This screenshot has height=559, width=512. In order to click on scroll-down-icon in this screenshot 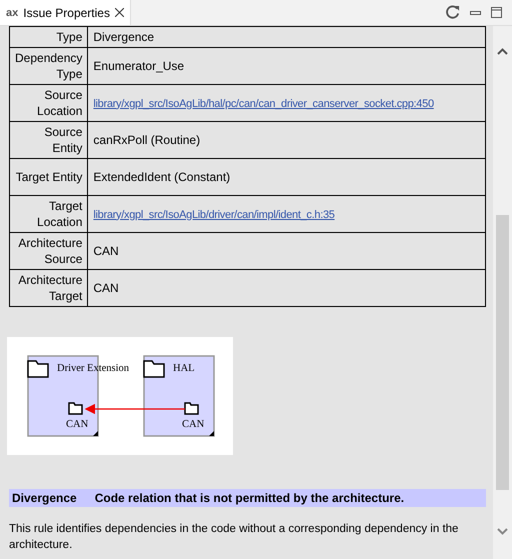, I will do `click(502, 531)`.